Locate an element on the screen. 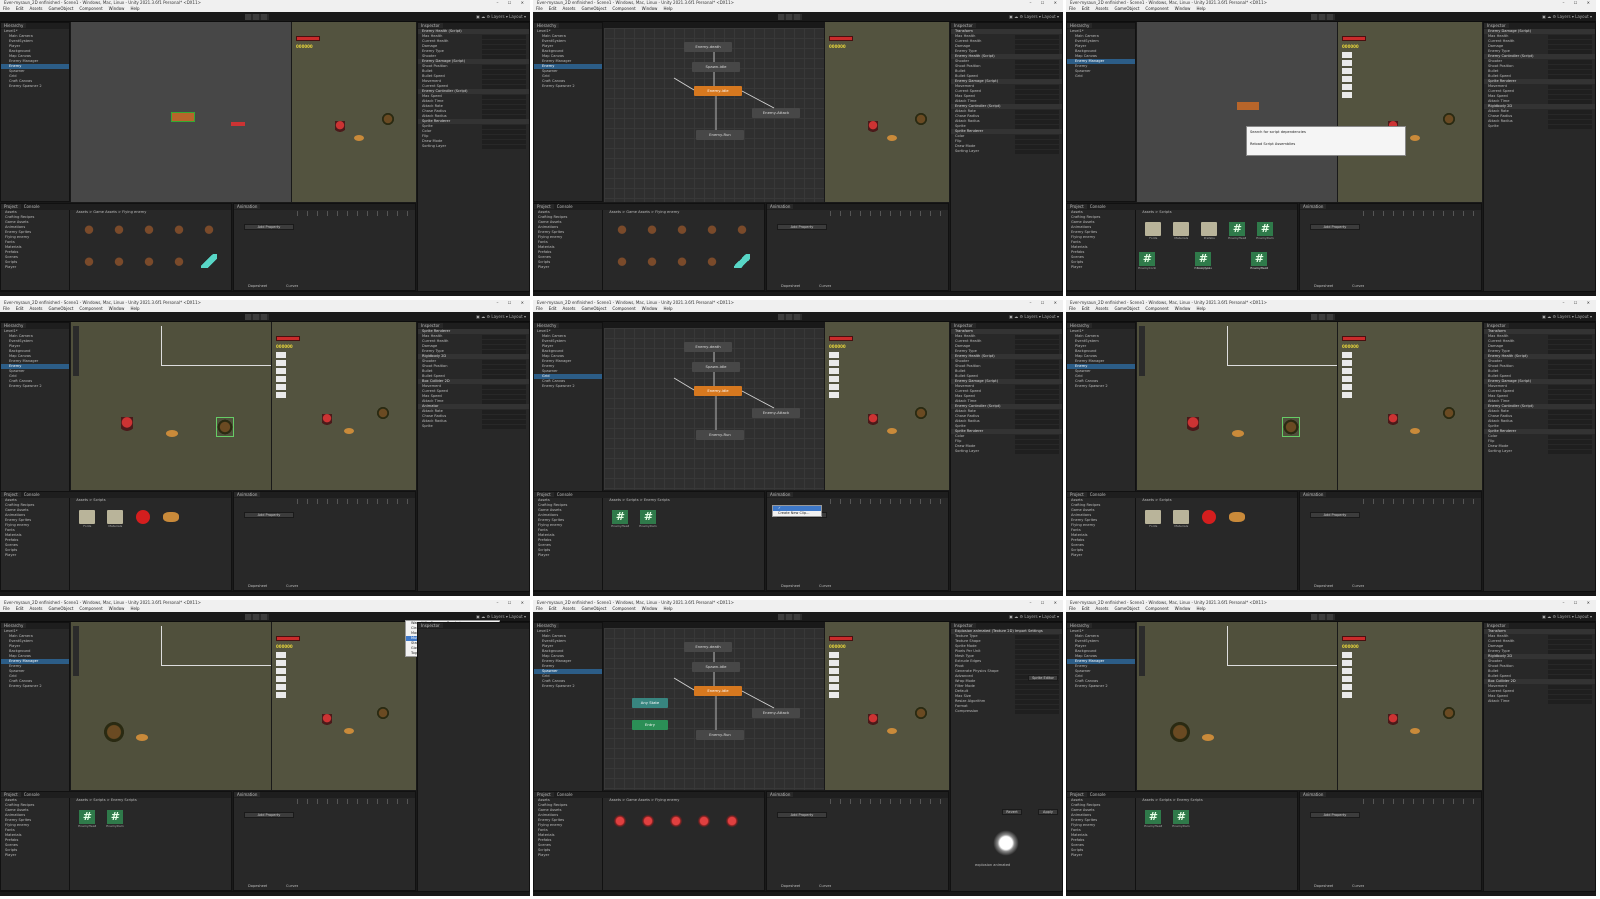 The width and height of the screenshot is (1600, 899). play-button is located at coordinates (1314, 617).